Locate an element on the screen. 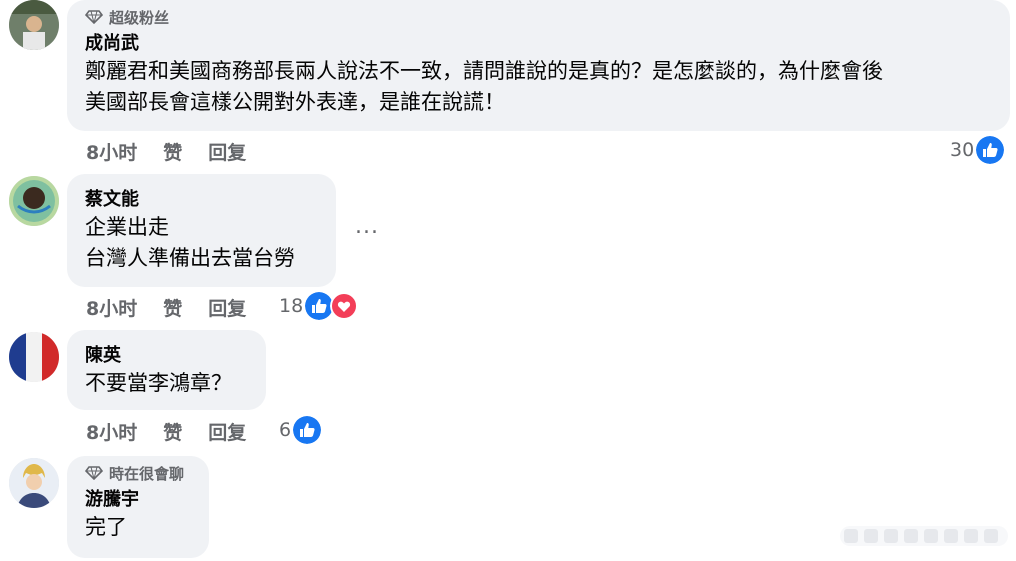 The height and width of the screenshot is (561, 1016). reaction-summary: 6 is located at coordinates (300, 430).